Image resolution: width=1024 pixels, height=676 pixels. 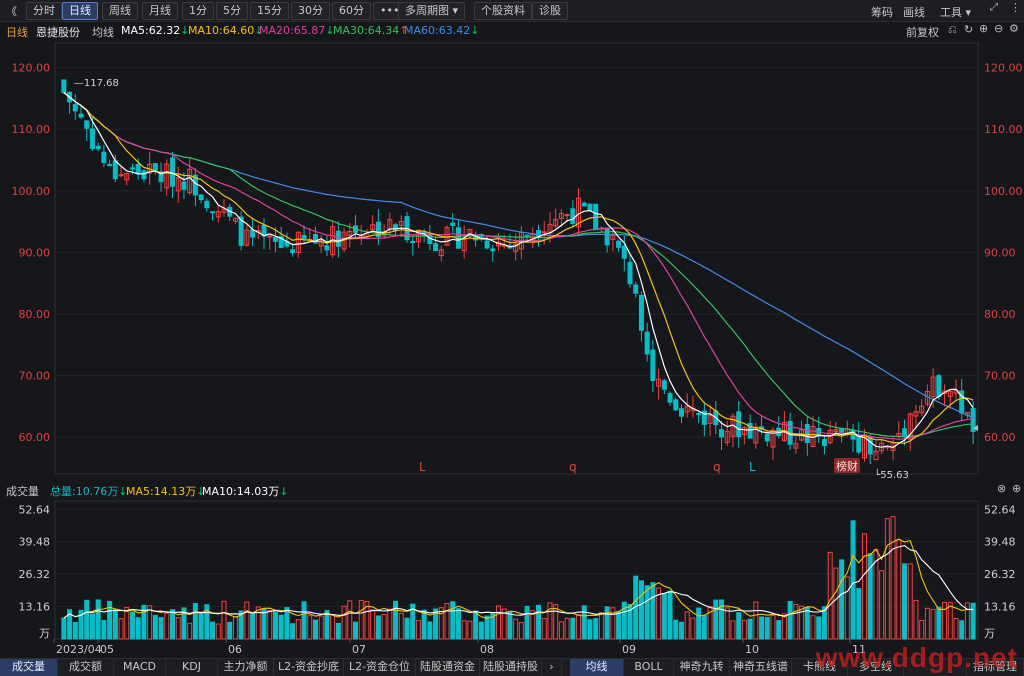 What do you see at coordinates (120, 11) in the screenshot?
I see `tab-weekly: 周线` at bounding box center [120, 11].